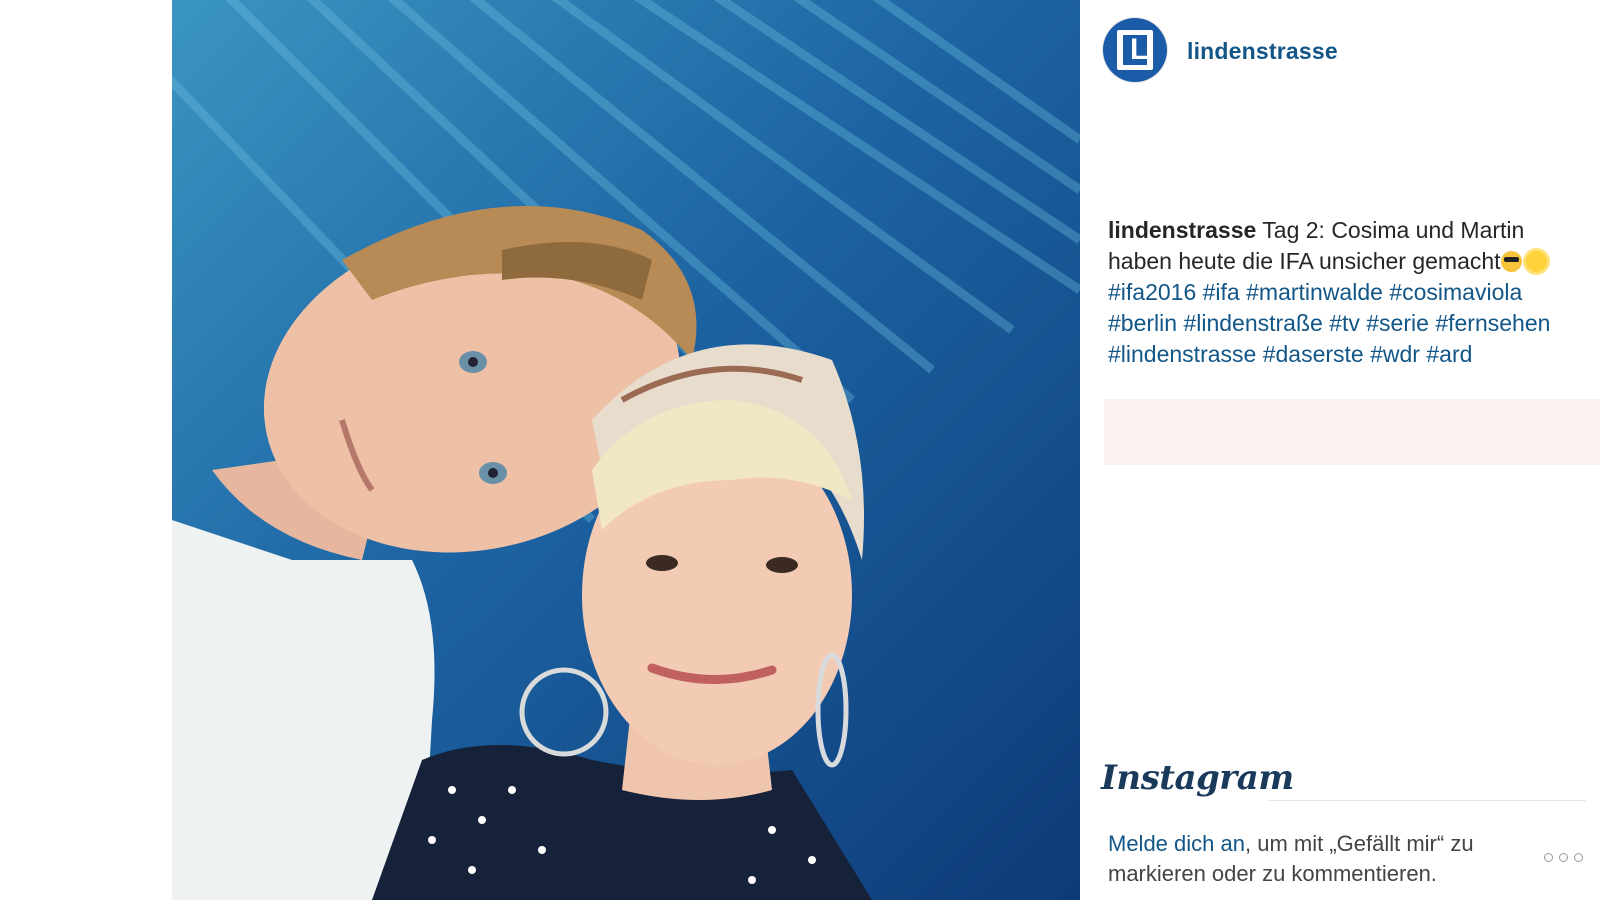 The width and height of the screenshot is (1600, 900). I want to click on hashtag-link: #cosimaviola, so click(1455, 292).